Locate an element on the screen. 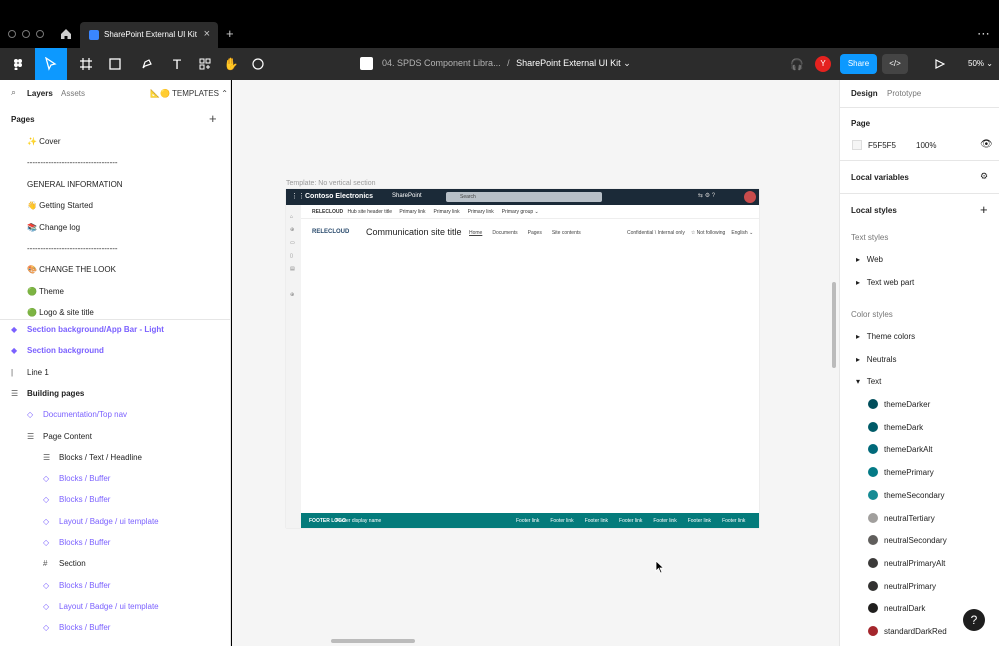 The width and height of the screenshot is (999, 646). color-style-group: ▸ Theme colors is located at coordinates (885, 336).